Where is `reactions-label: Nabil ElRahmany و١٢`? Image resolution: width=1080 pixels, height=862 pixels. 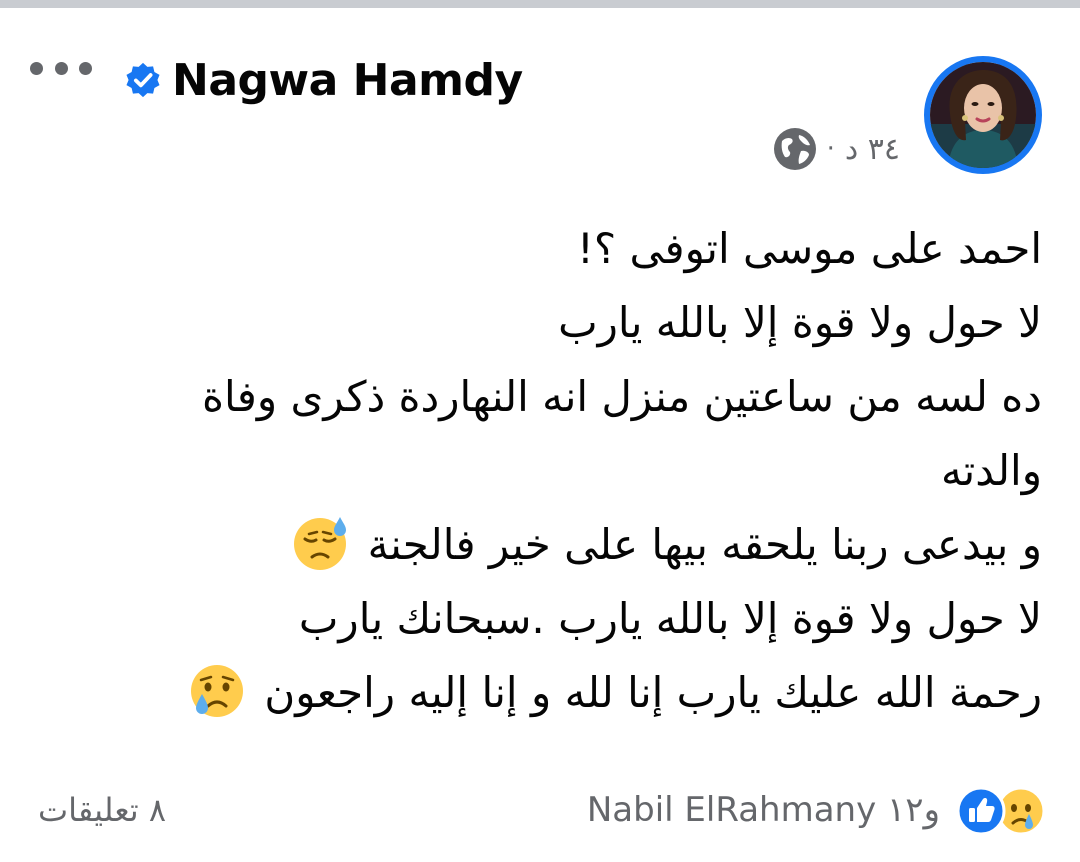 reactions-label: Nabil ElRahmany و١٢ is located at coordinates (763, 810).